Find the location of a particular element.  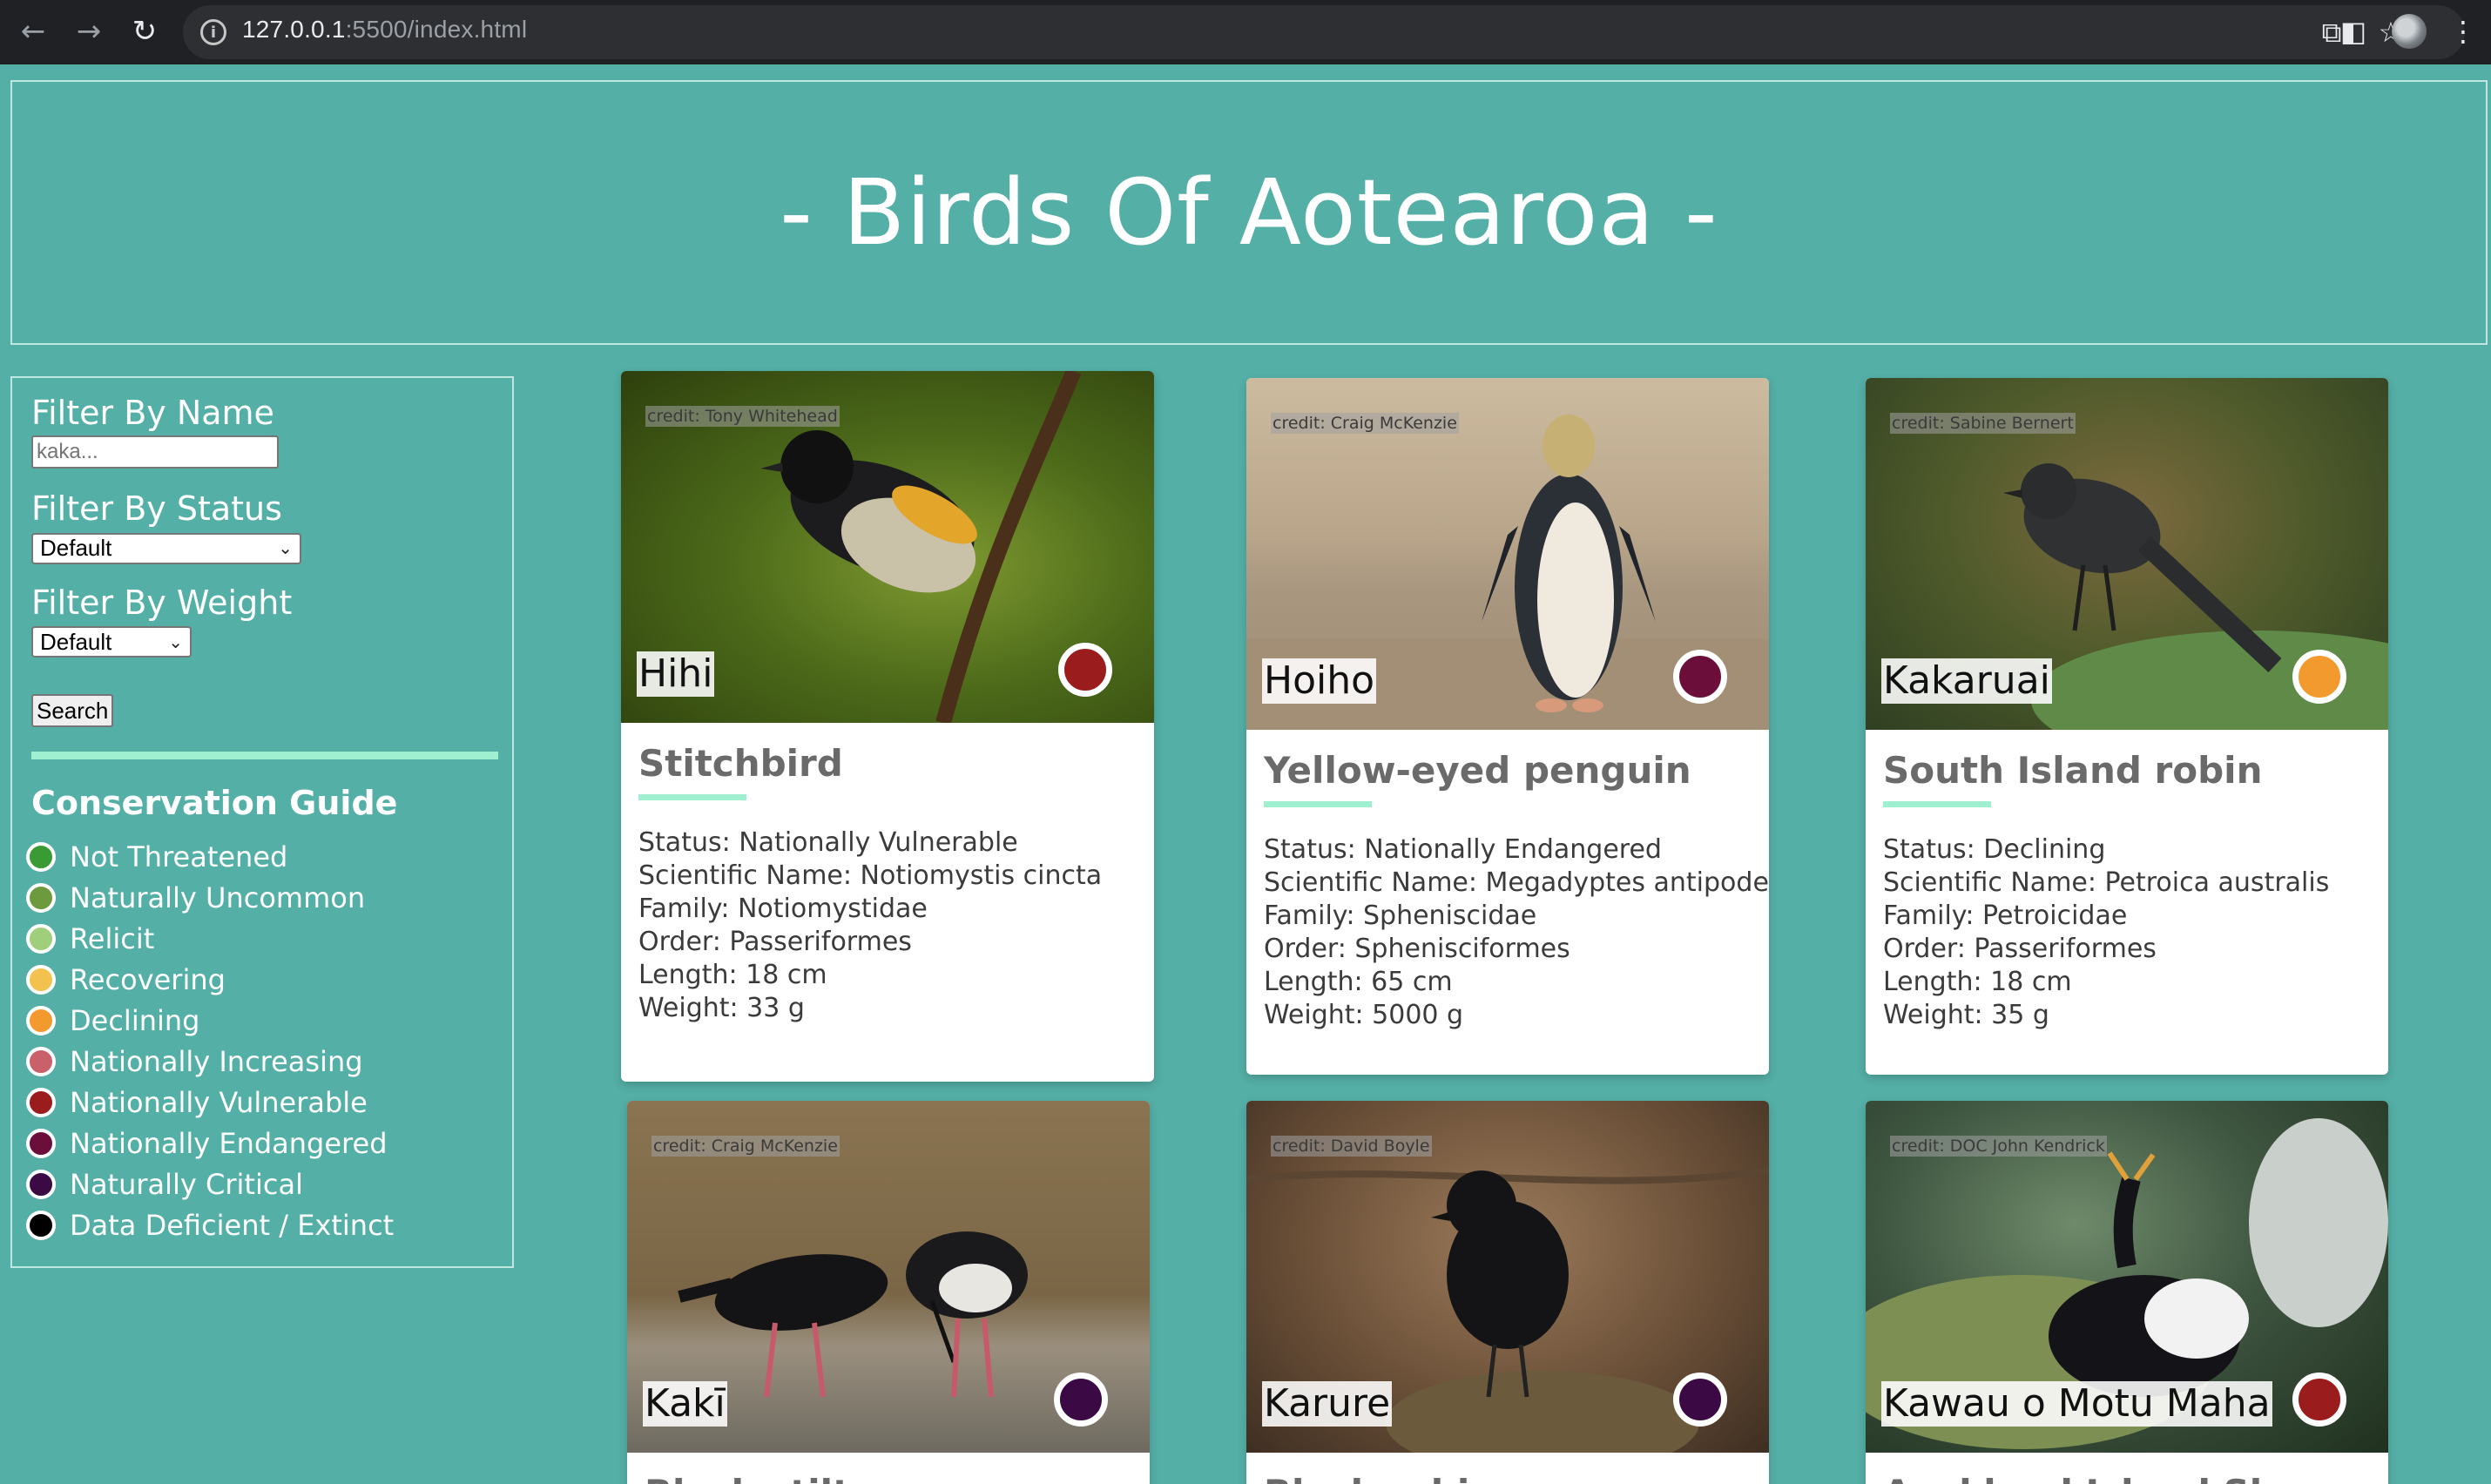

maori-name: Hihi is located at coordinates (676, 674).